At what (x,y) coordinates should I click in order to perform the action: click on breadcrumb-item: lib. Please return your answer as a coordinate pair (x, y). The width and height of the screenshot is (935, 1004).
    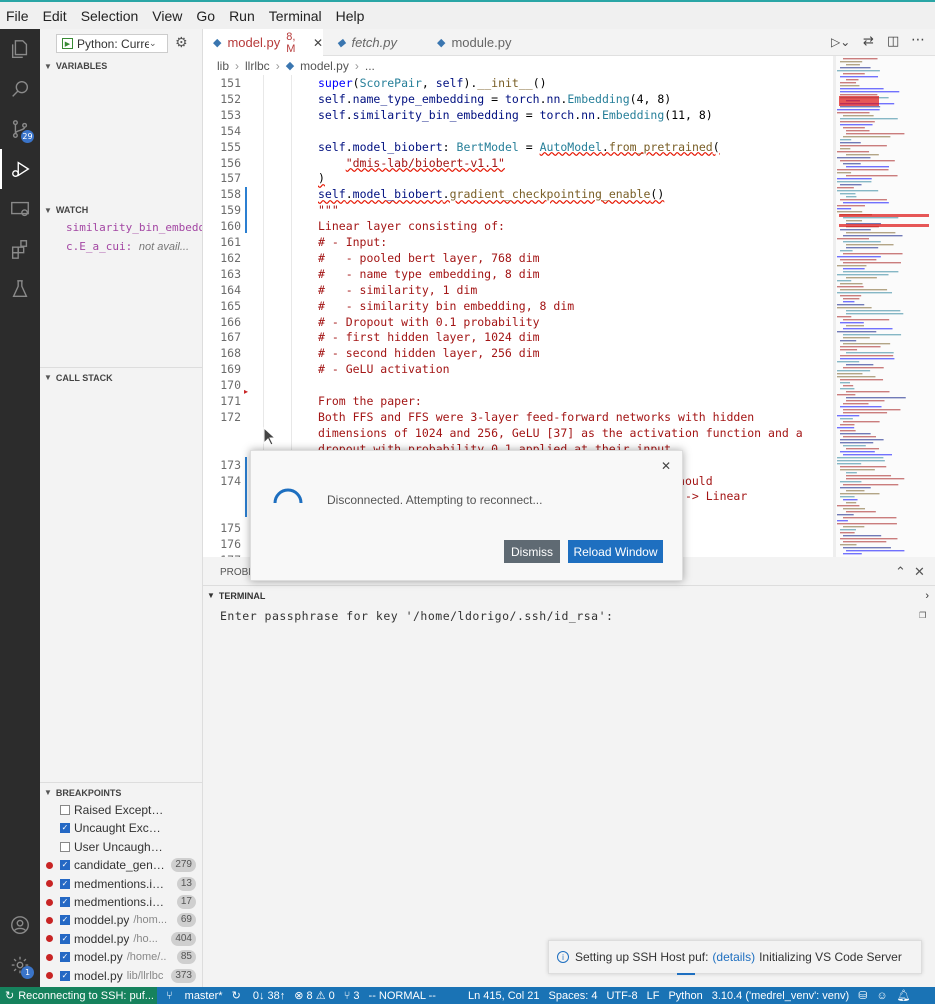
    Looking at the image, I should click on (223, 66).